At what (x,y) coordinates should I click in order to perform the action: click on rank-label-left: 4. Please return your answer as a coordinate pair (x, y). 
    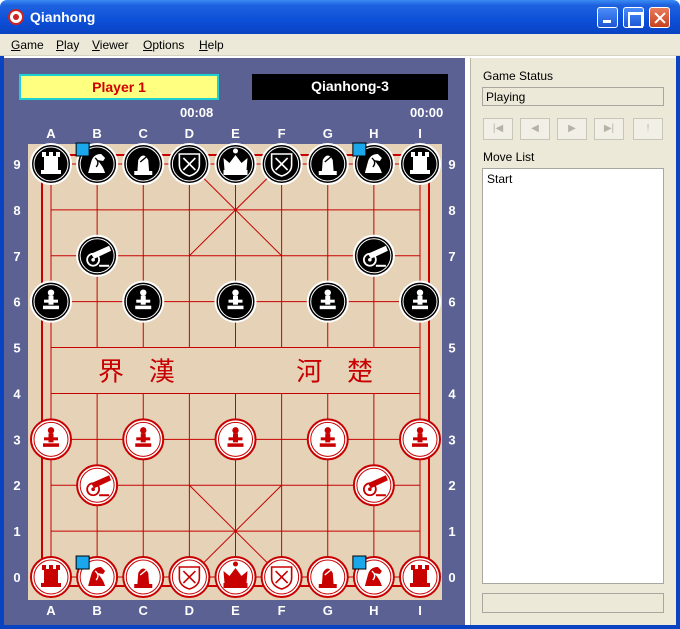
    Looking at the image, I should click on (17, 393).